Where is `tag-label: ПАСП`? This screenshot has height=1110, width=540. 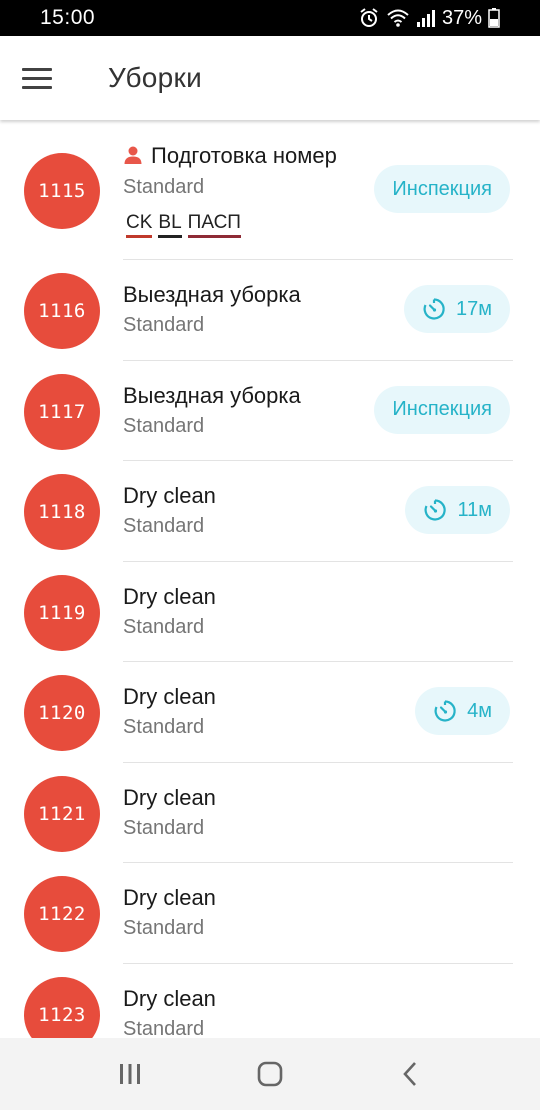 tag-label: ПАСП is located at coordinates (214, 225).